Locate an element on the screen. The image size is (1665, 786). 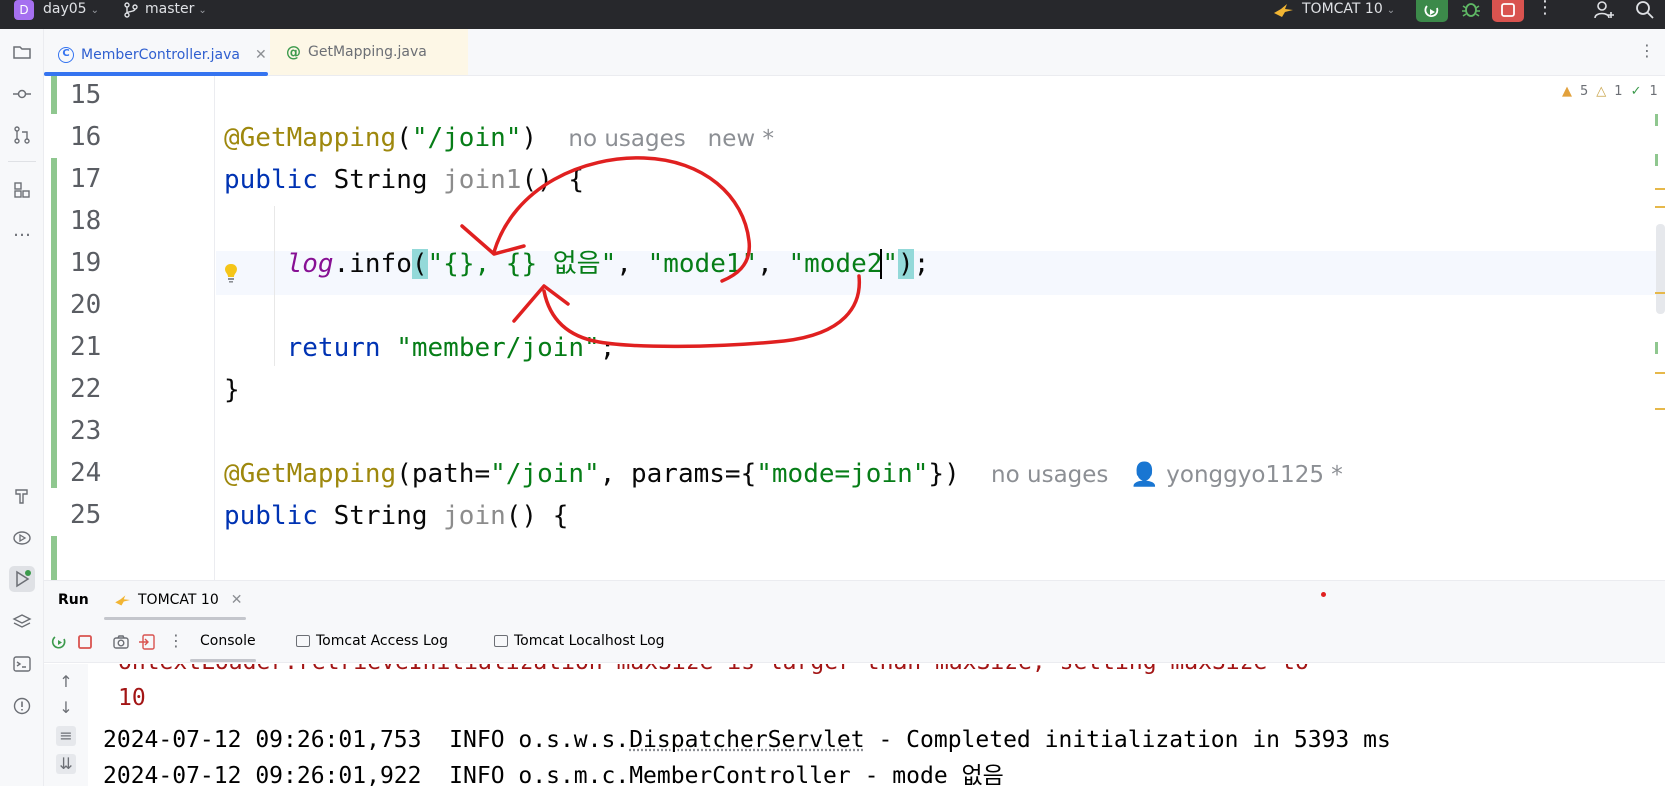
exit-icon is located at coordinates (147, 642).